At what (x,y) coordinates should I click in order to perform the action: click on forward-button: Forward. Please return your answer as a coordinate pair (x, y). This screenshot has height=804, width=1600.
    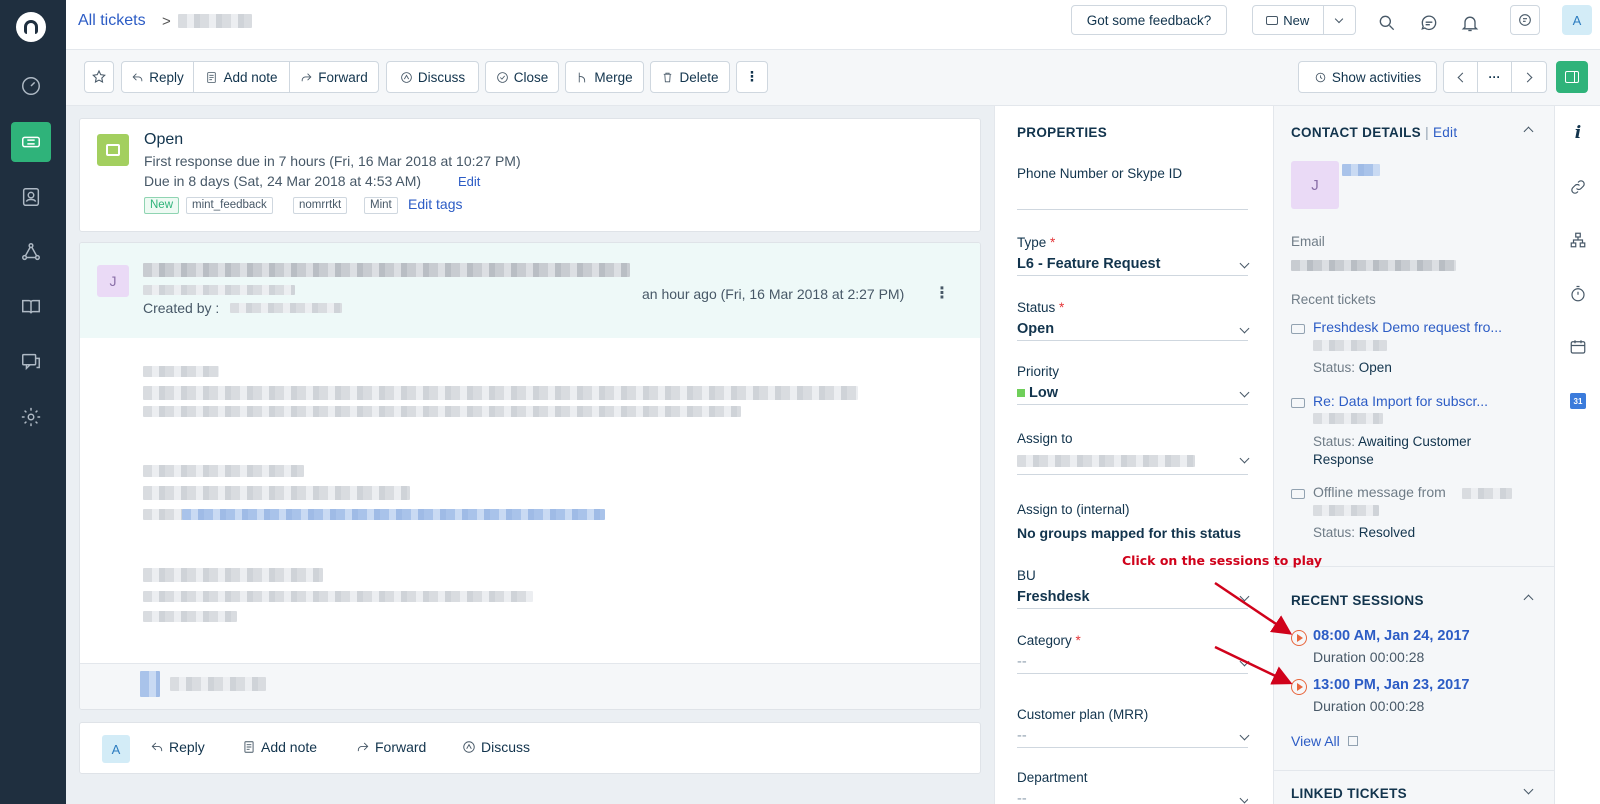
    Looking at the image, I should click on (334, 77).